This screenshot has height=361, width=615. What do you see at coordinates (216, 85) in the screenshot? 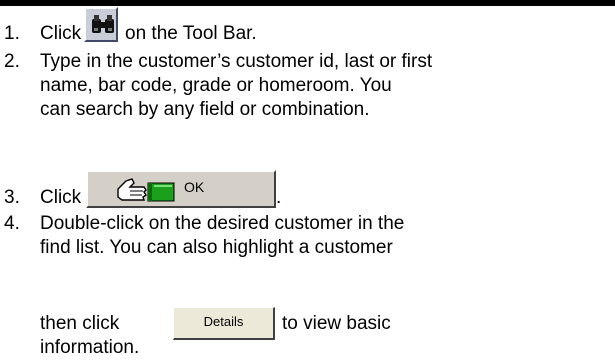
I see `step-text: name, bar code, grade or homeroom. You` at bounding box center [216, 85].